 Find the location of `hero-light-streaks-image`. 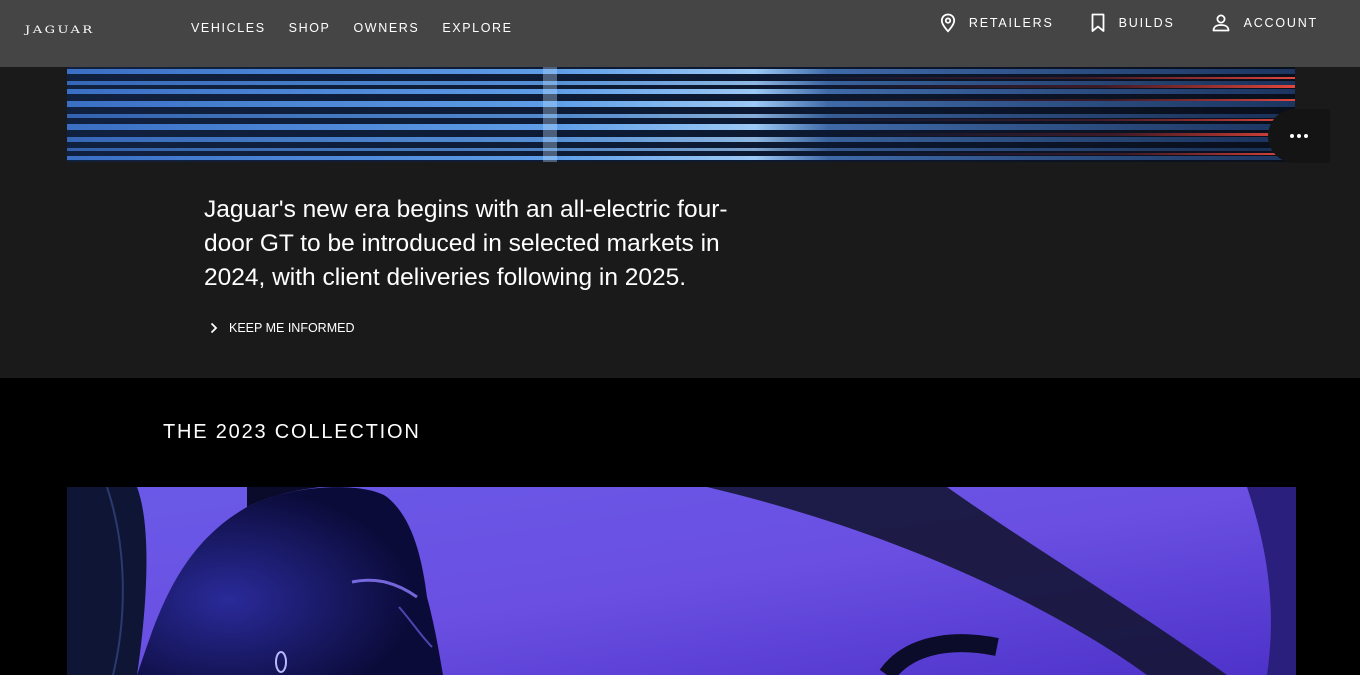

hero-light-streaks-image is located at coordinates (681, 114).